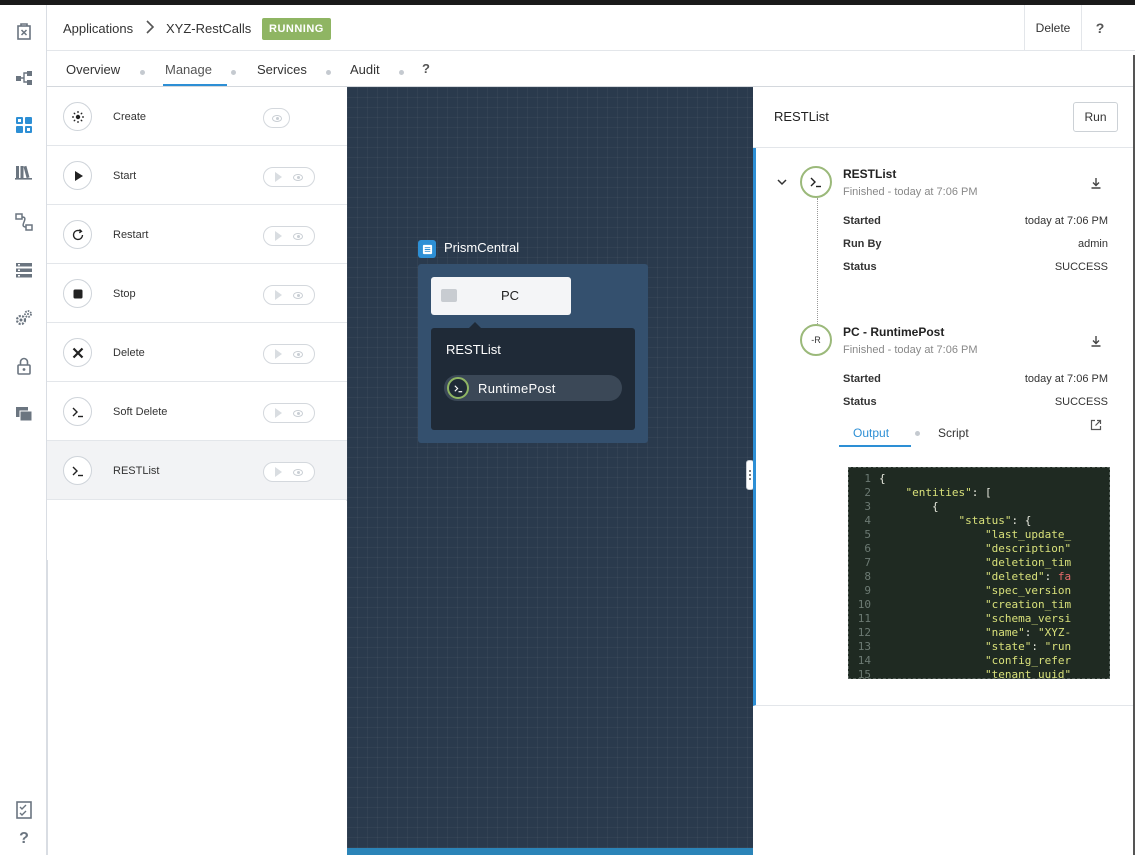 The width and height of the screenshot is (1135, 855). What do you see at coordinates (131, 235) in the screenshot?
I see `action-label: Restart` at bounding box center [131, 235].